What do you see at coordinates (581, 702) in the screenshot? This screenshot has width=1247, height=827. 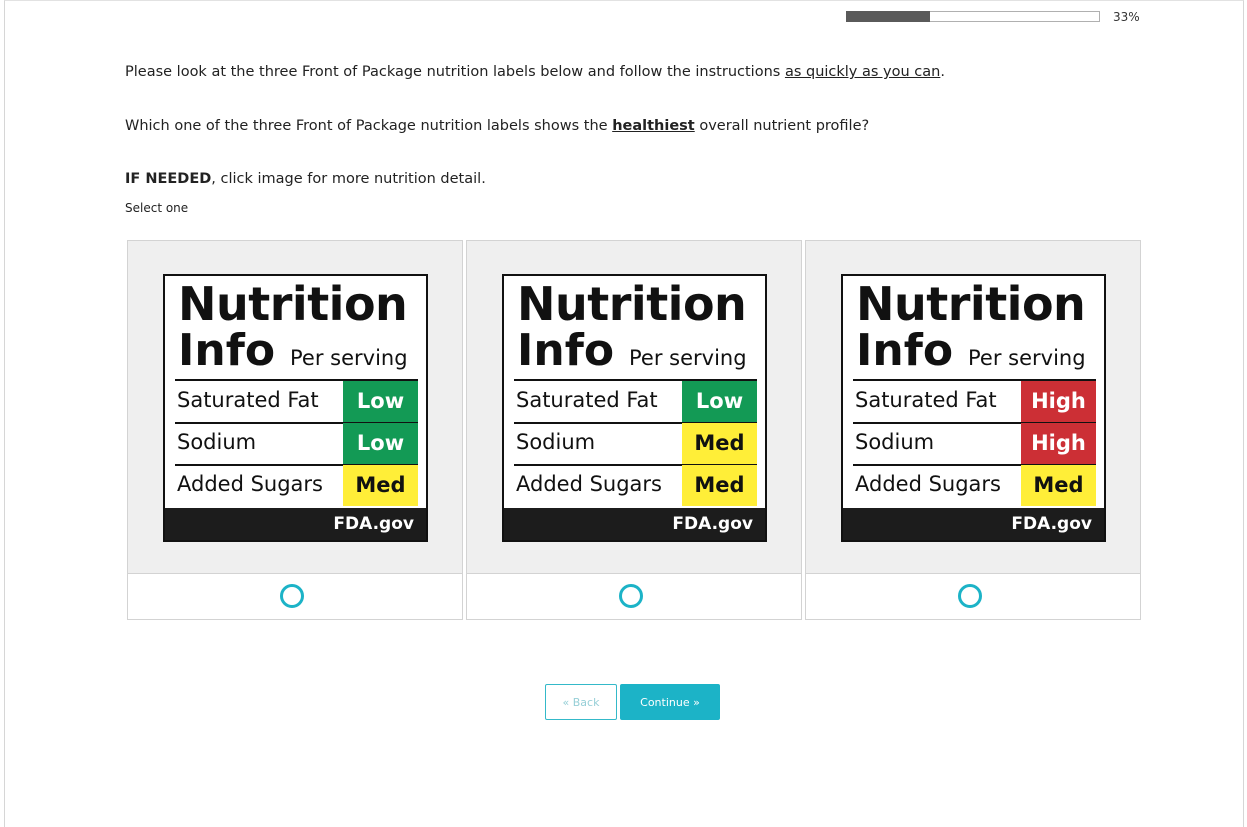 I see `back-button: « Back` at bounding box center [581, 702].